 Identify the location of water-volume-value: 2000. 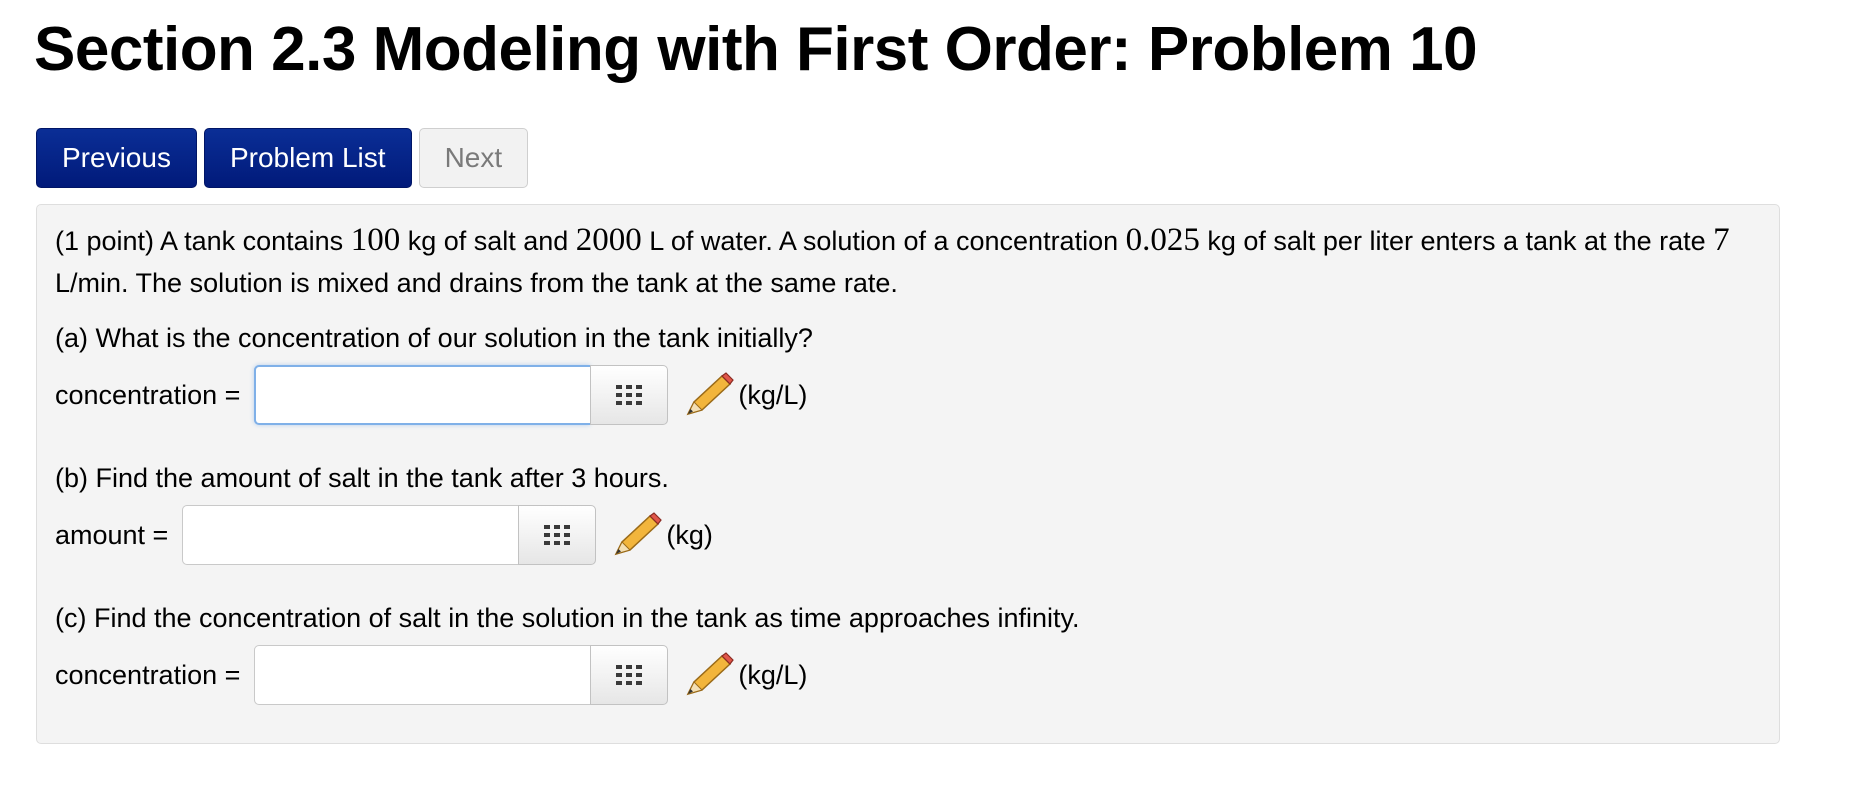
(608, 240).